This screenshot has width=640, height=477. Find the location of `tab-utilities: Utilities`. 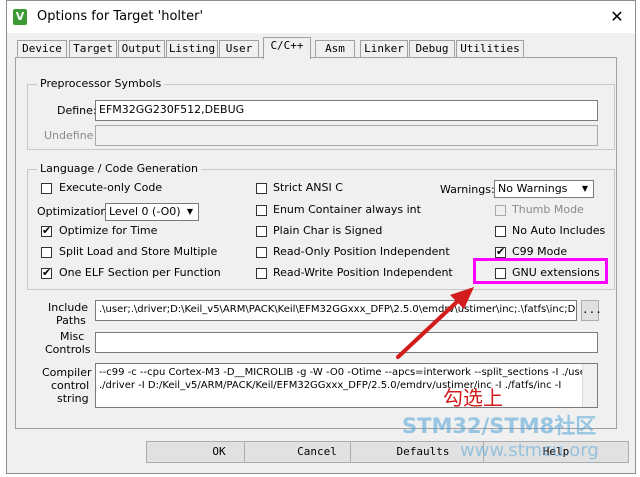

tab-utilities: Utilities is located at coordinates (490, 48).